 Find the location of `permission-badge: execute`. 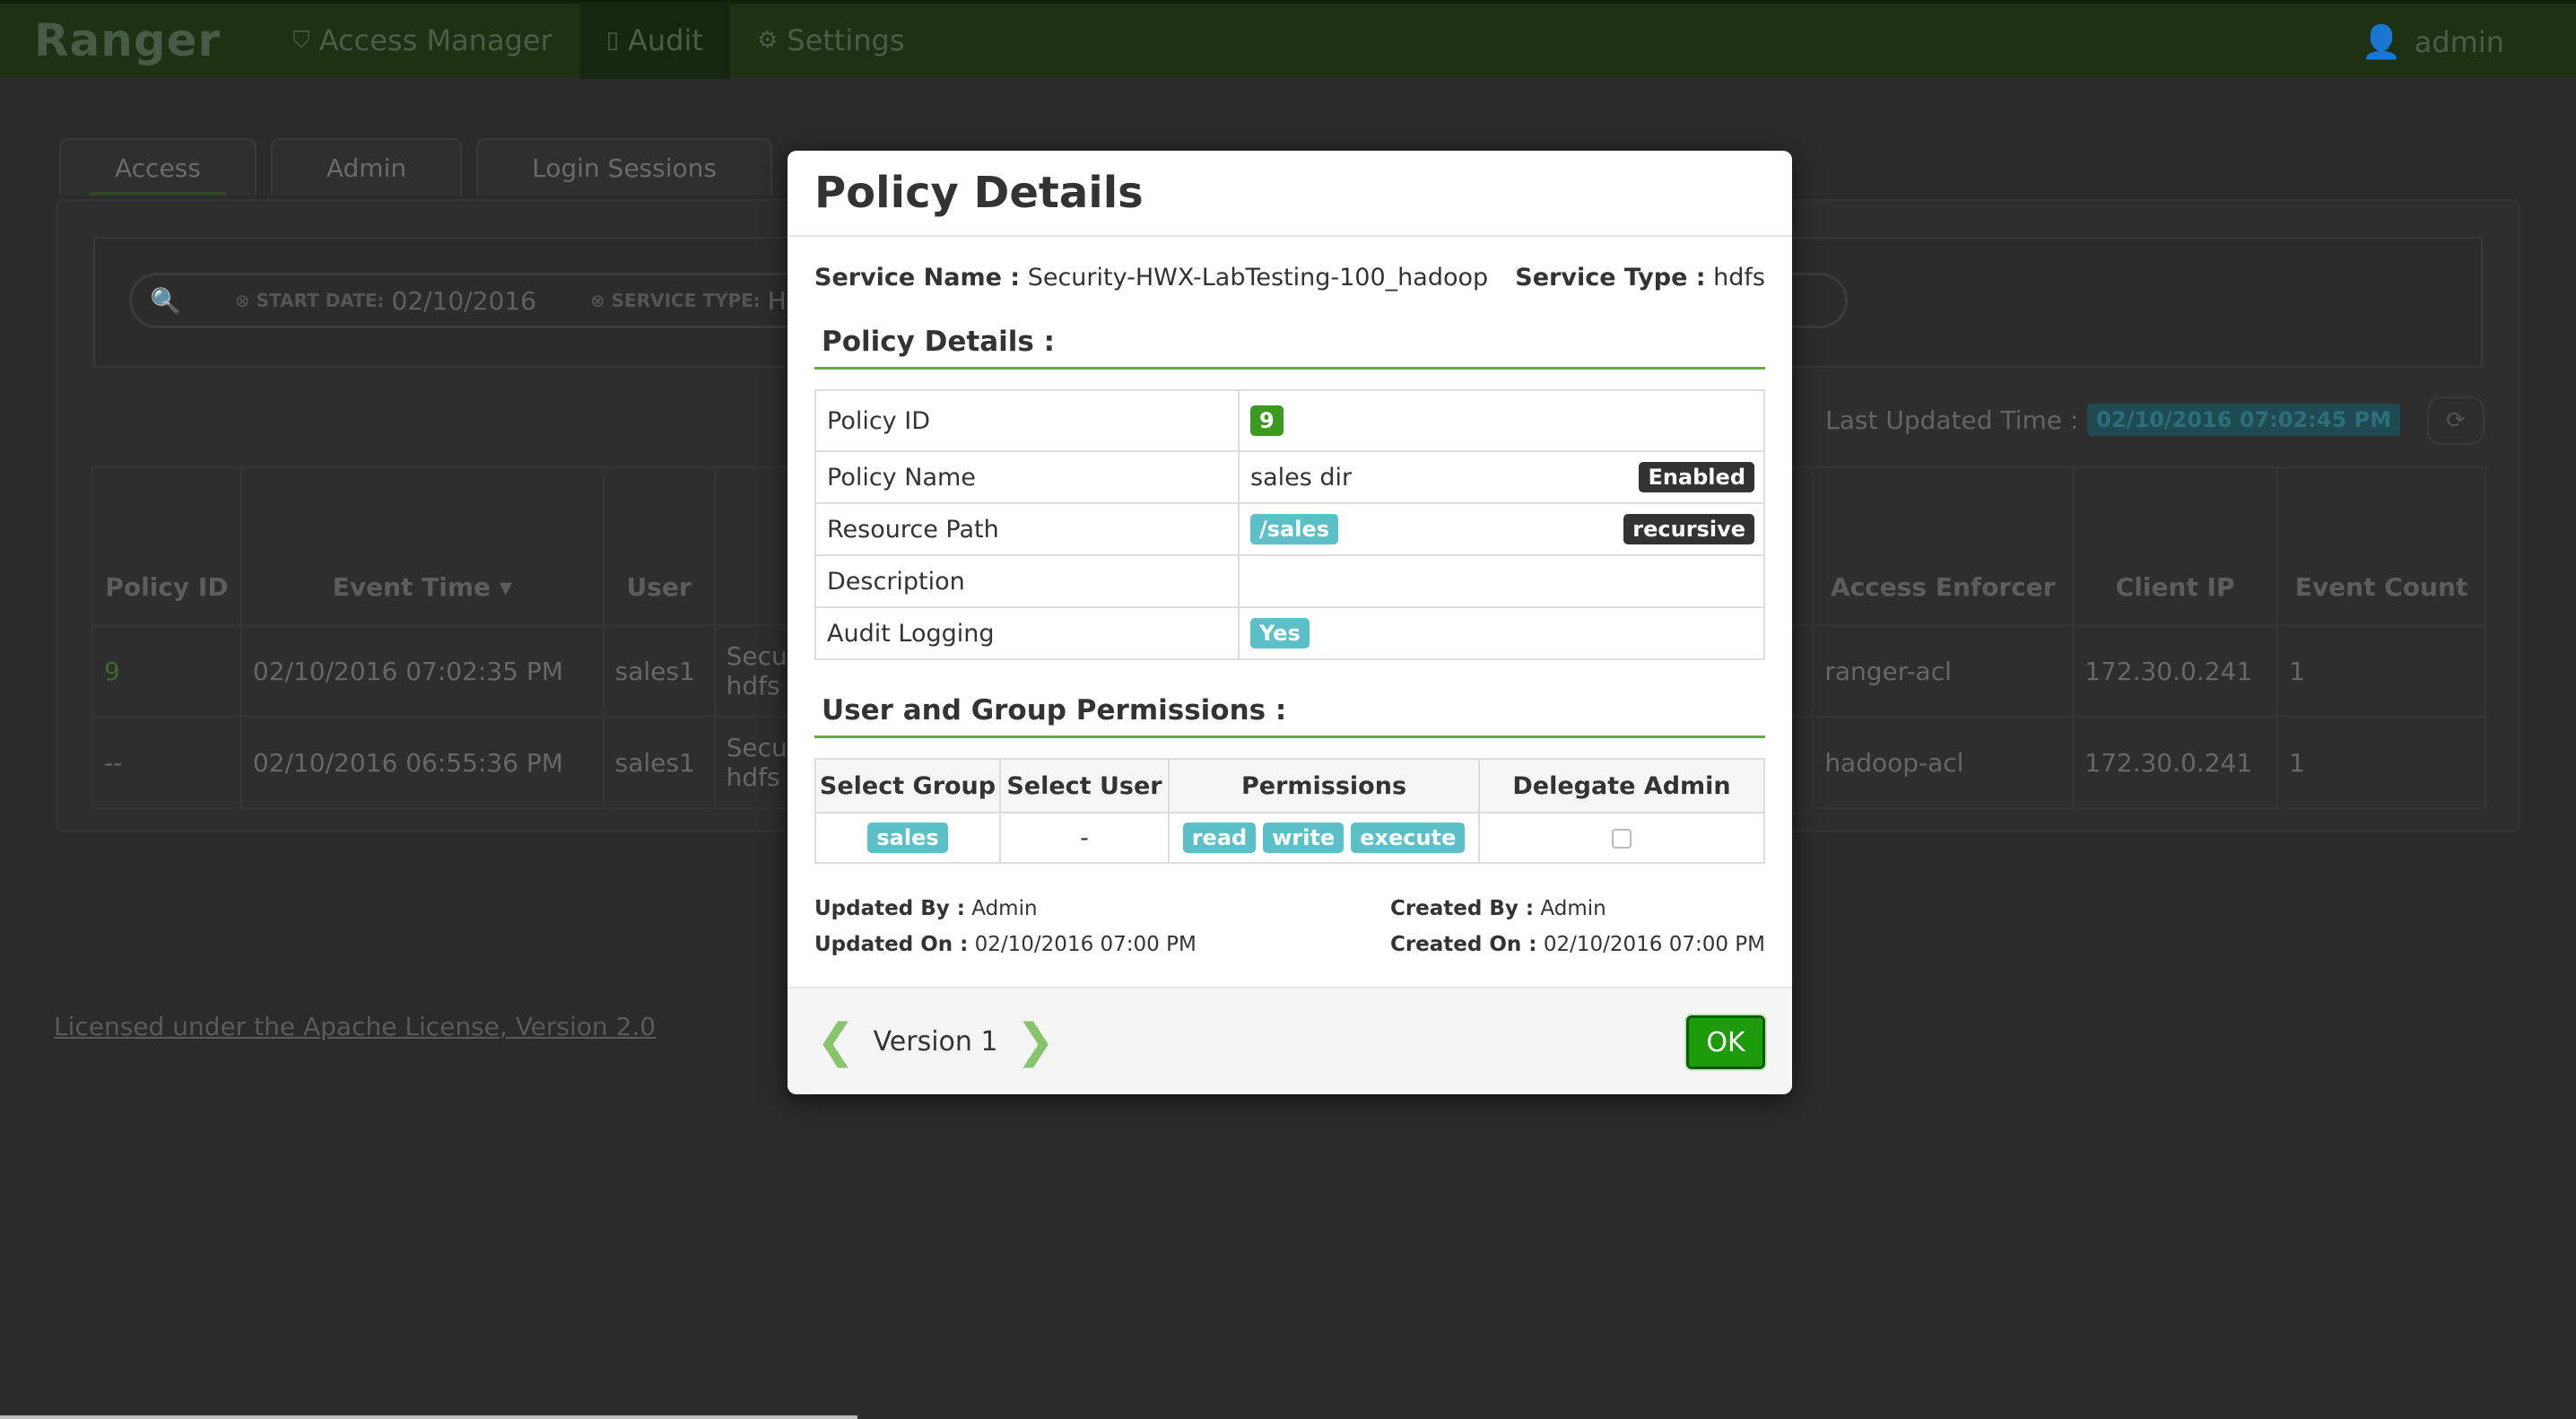

permission-badge: execute is located at coordinates (1408, 838).